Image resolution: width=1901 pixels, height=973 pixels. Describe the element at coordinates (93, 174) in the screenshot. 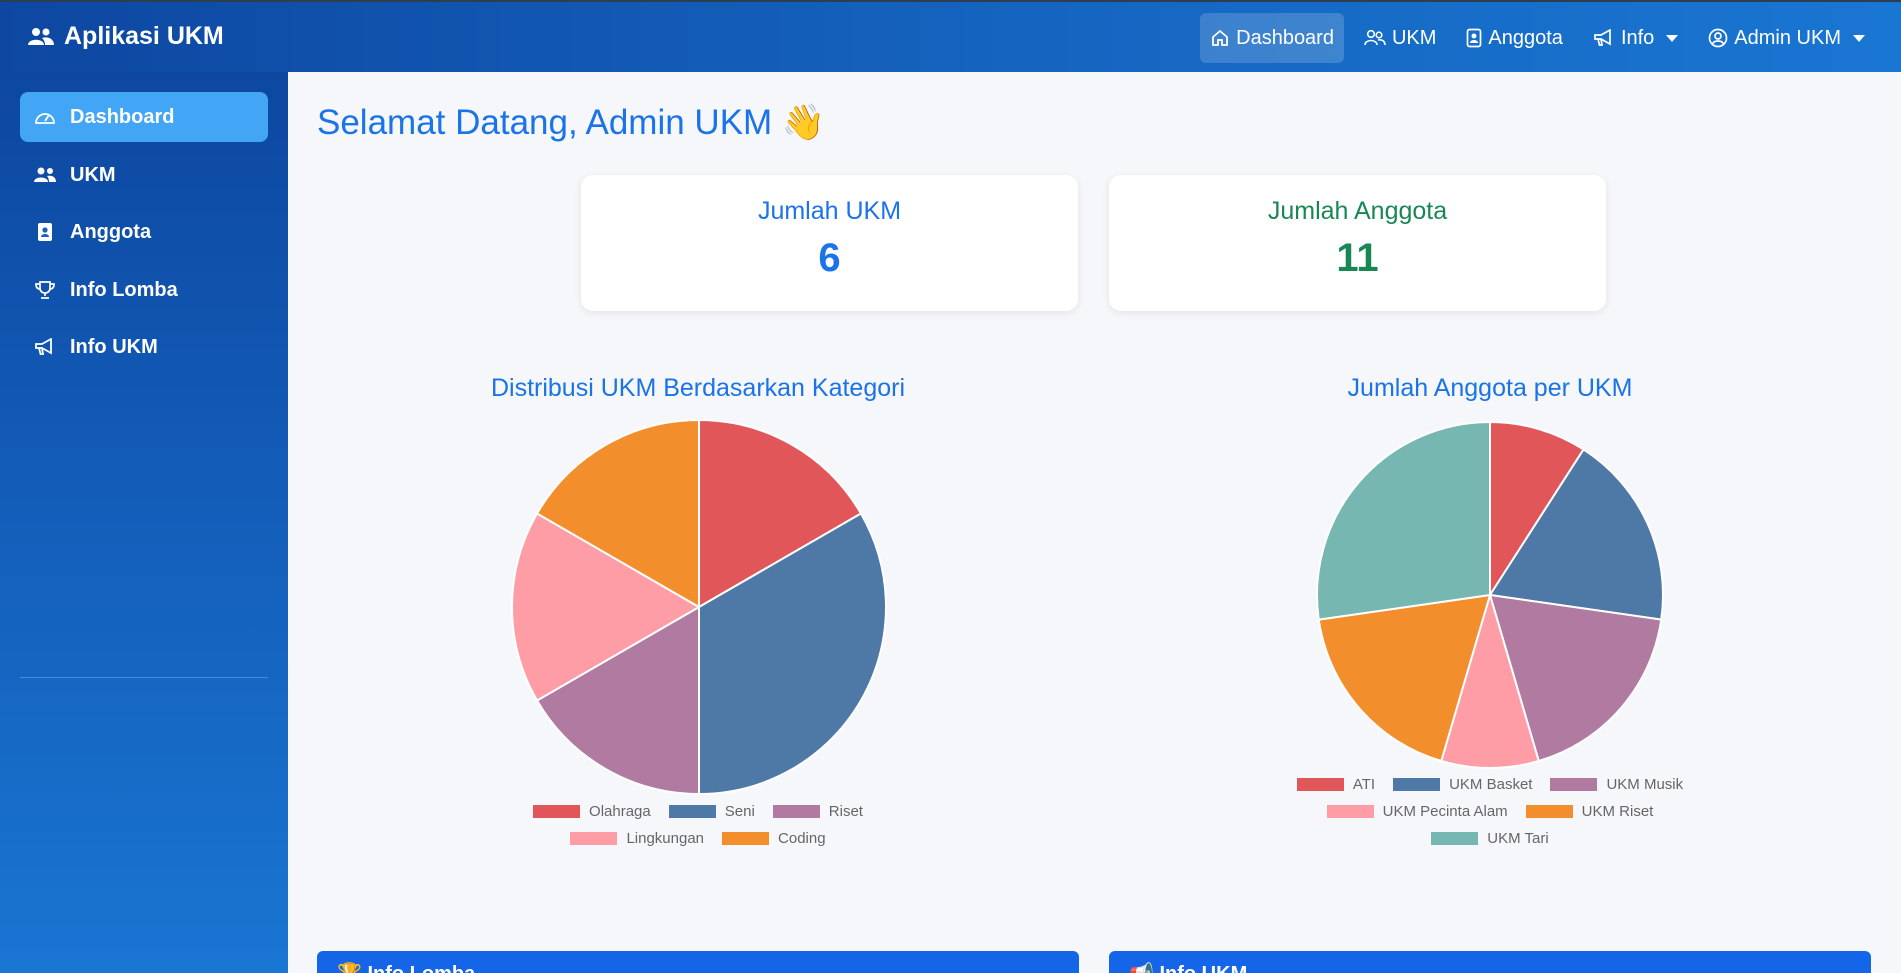

I see `sidebar-item-label: UKM` at that location.